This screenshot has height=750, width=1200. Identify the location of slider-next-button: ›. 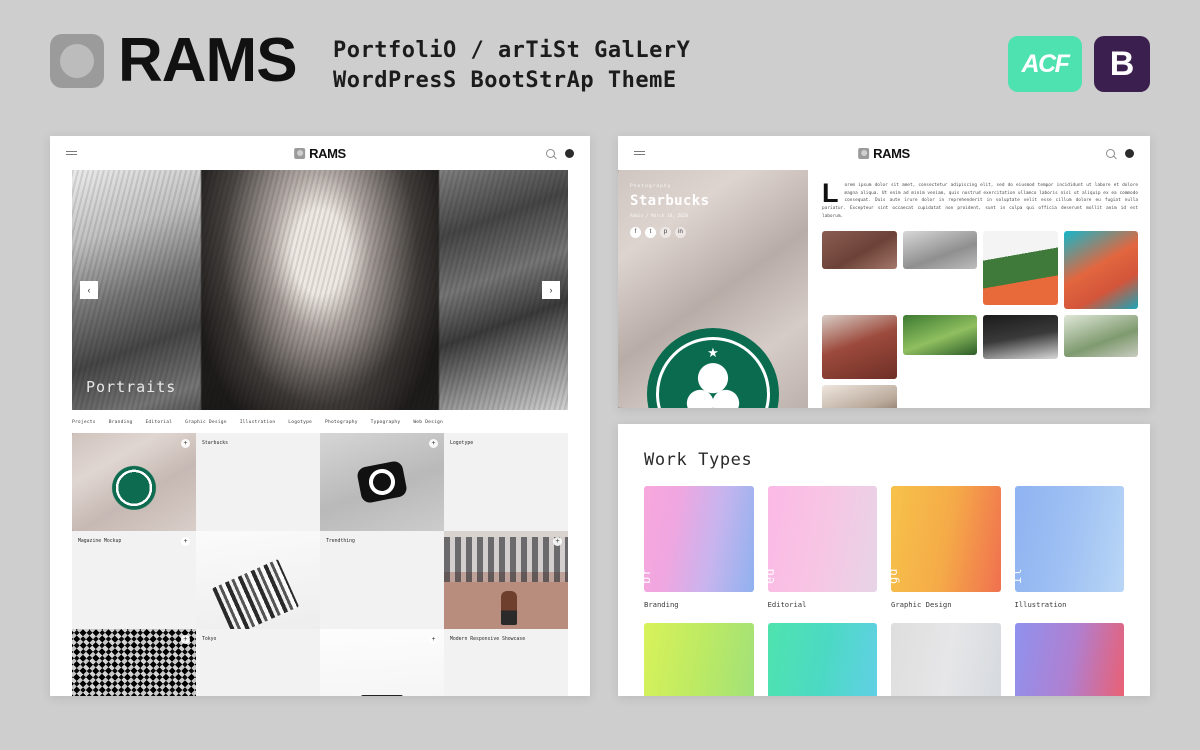
(551, 290).